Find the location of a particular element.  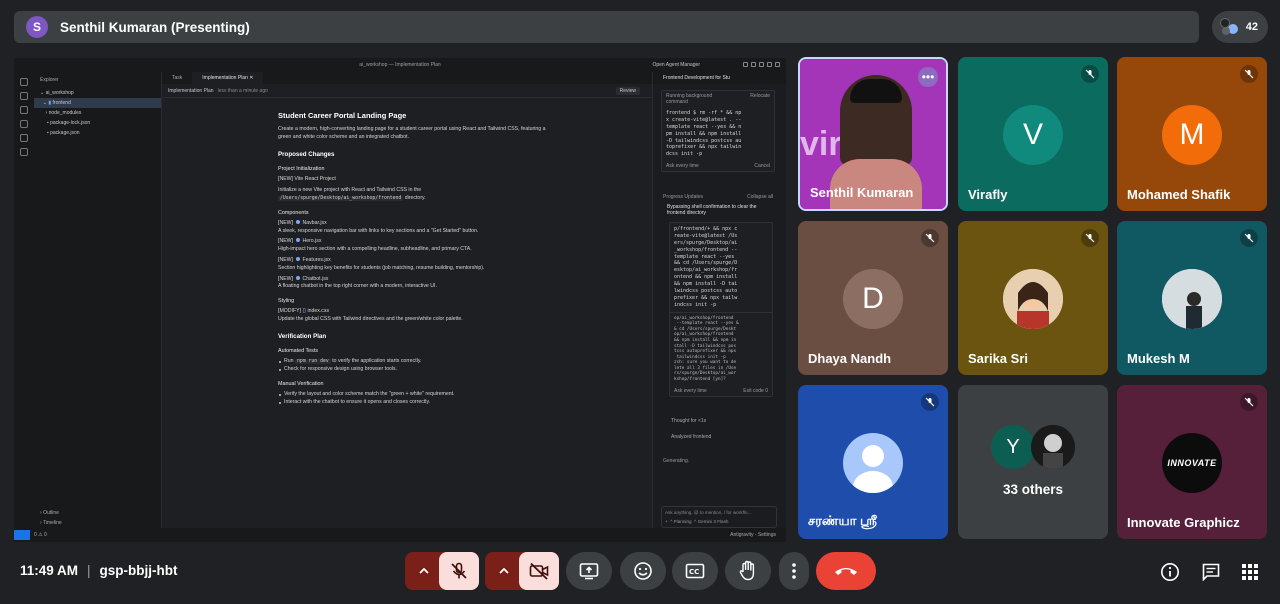

meeting-info: 11:49 AM | gsp-bbjj-hbt is located at coordinates (99, 570).